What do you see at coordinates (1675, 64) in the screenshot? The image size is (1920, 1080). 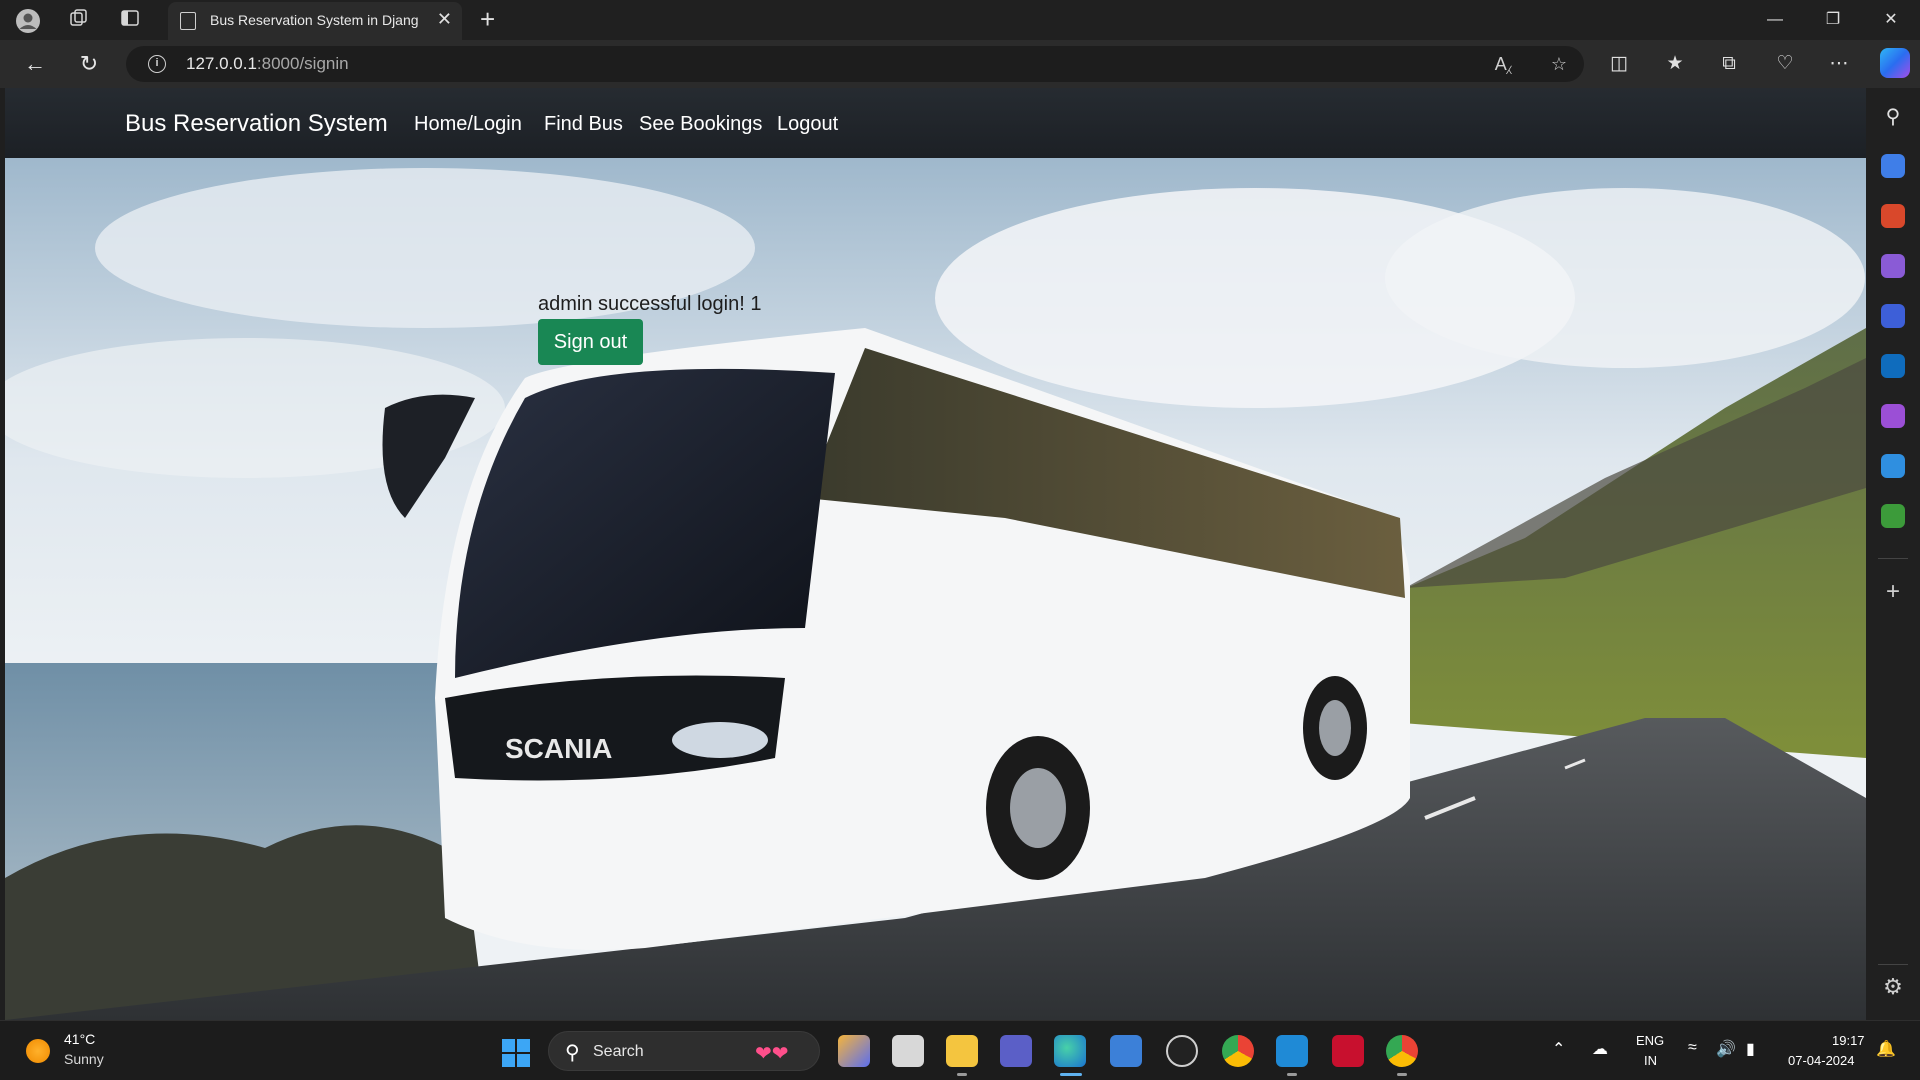 I see `favorites-icon: ★` at bounding box center [1675, 64].